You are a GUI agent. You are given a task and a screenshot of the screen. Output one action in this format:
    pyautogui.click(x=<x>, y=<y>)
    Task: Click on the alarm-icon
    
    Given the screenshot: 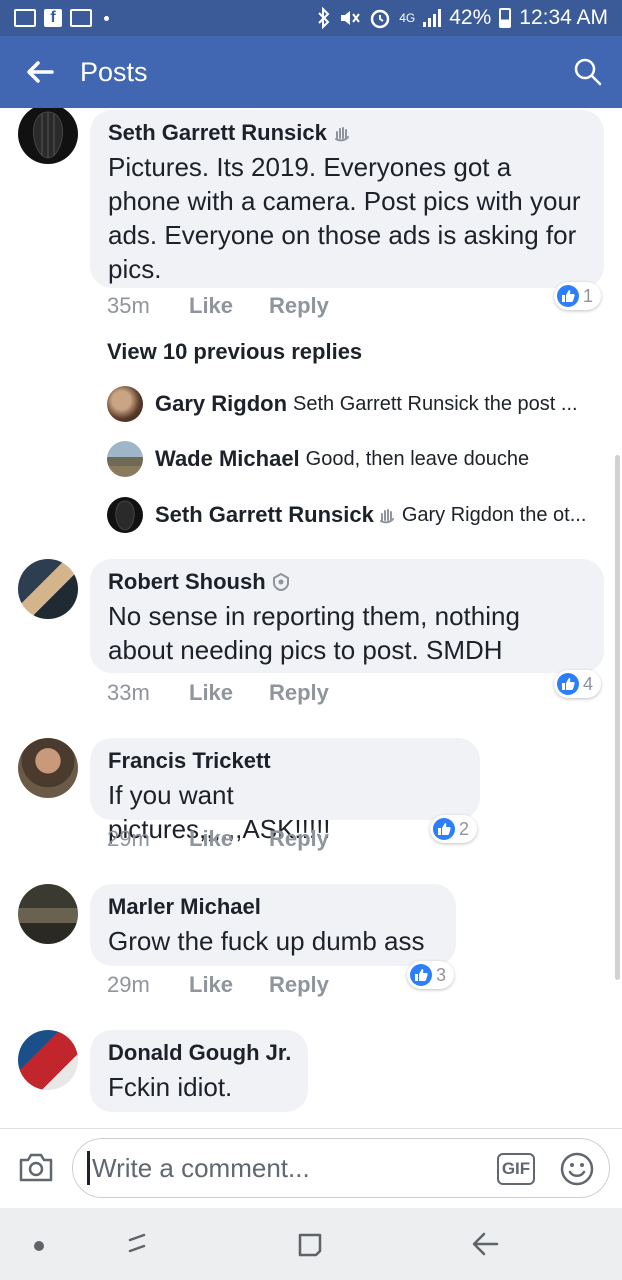 What is the action you would take?
    pyautogui.click(x=380, y=19)
    